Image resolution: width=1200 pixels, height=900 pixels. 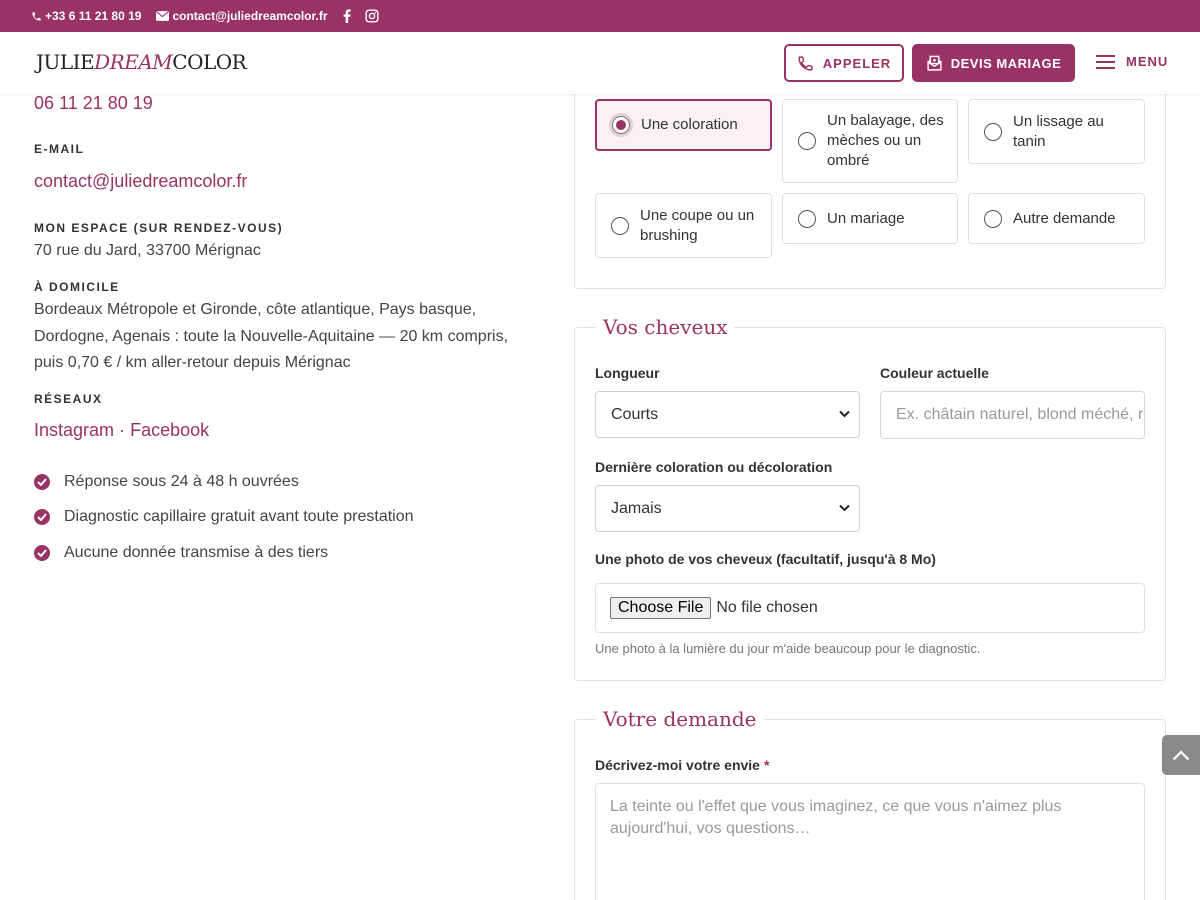 I want to click on service-option-label: Autre demande, so click(x=1064, y=218).